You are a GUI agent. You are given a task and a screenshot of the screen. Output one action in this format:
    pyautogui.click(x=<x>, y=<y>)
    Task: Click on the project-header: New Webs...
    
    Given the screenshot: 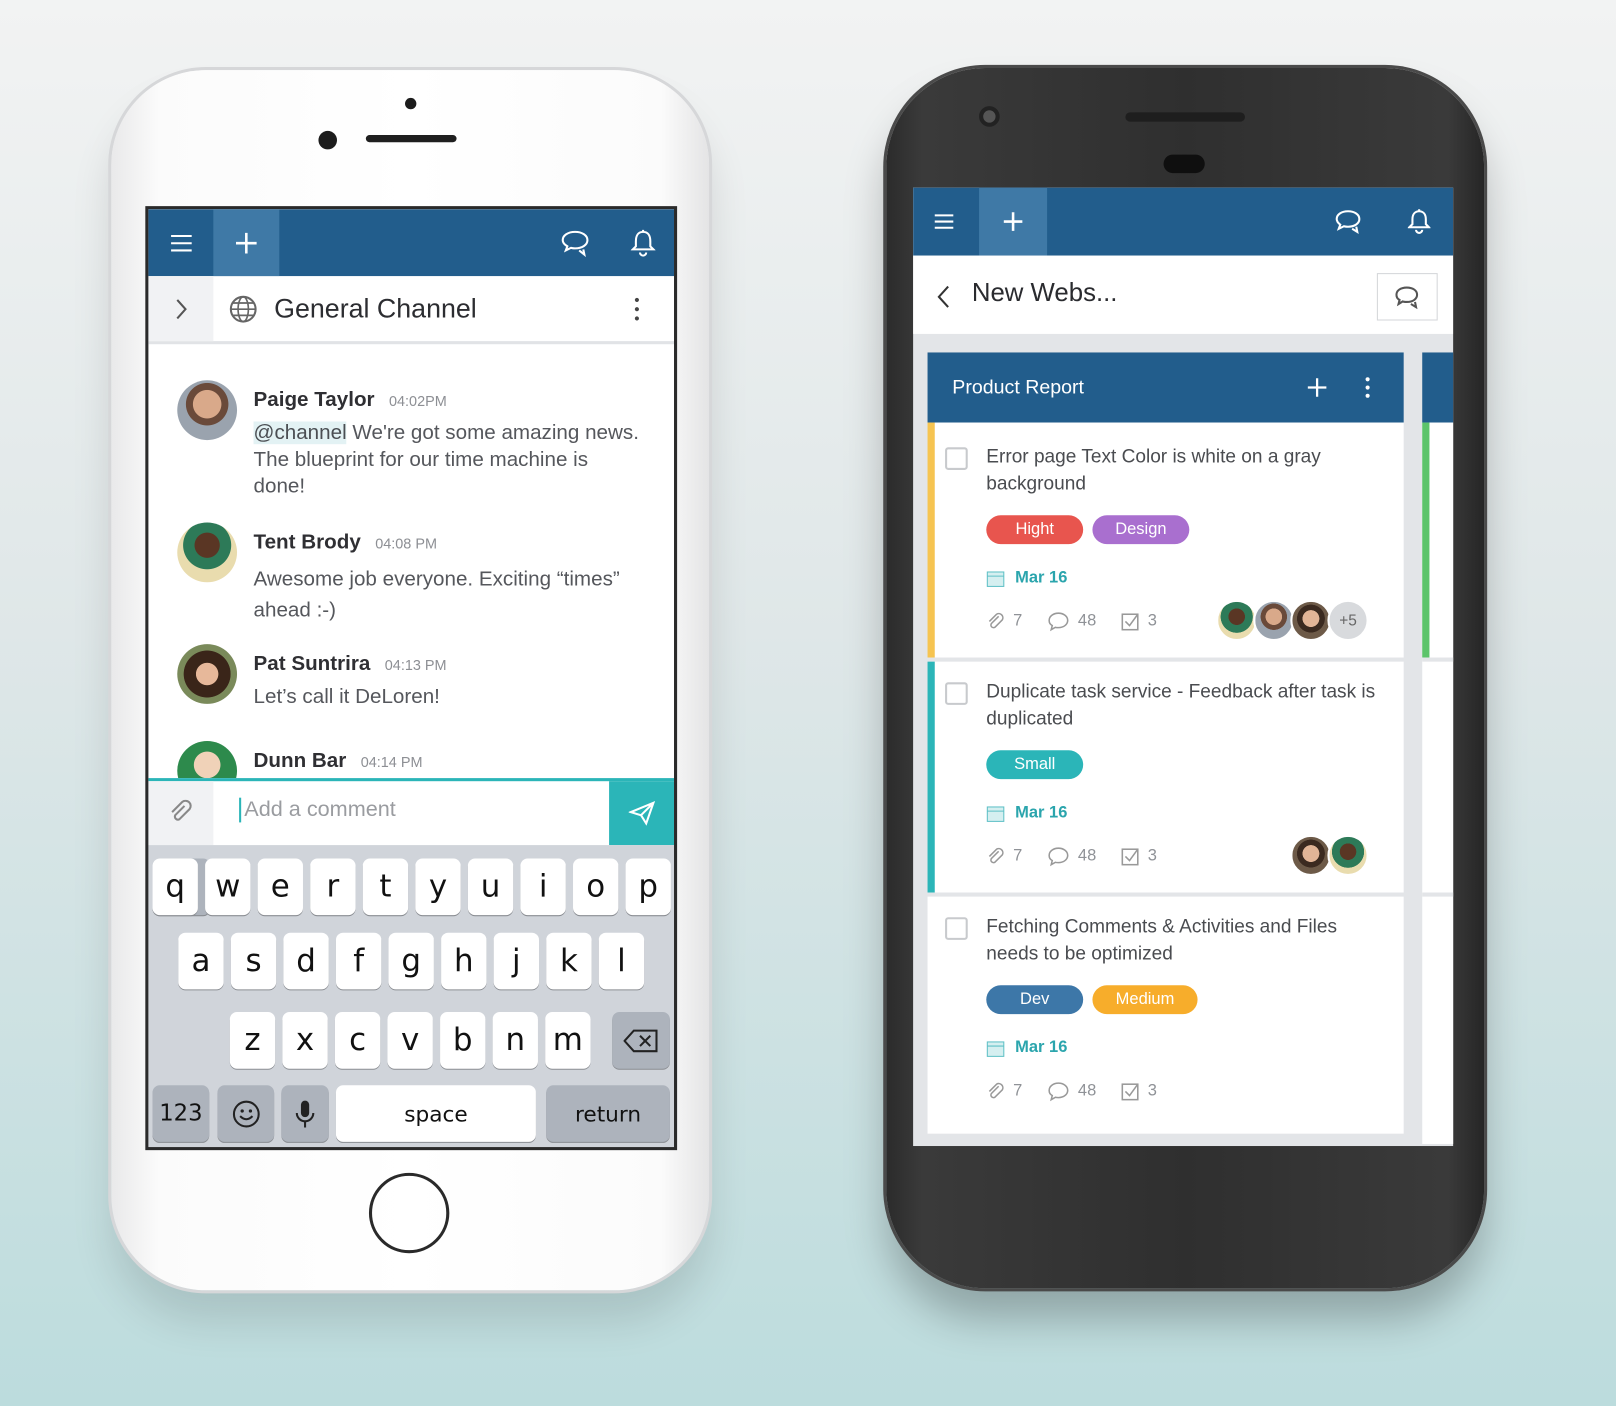 What is the action you would take?
    pyautogui.click(x=1183, y=294)
    